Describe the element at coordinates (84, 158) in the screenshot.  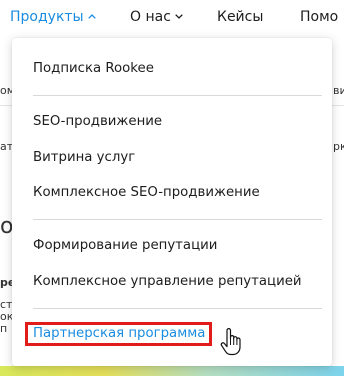
I see `menu-item-services-showcase: Витрина услуг` at that location.